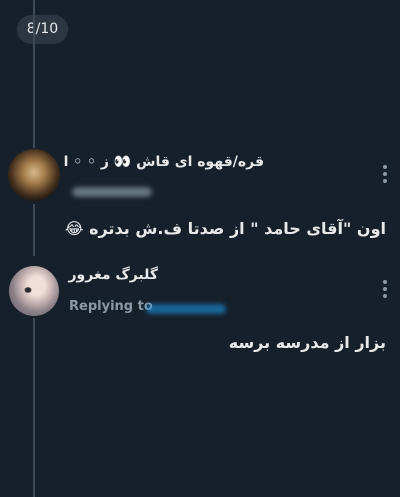 The height and width of the screenshot is (497, 400). I want to click on reply-text: اون "آقای حامد " از صدتا ف.ش بدتره 😂, so click(225, 228).